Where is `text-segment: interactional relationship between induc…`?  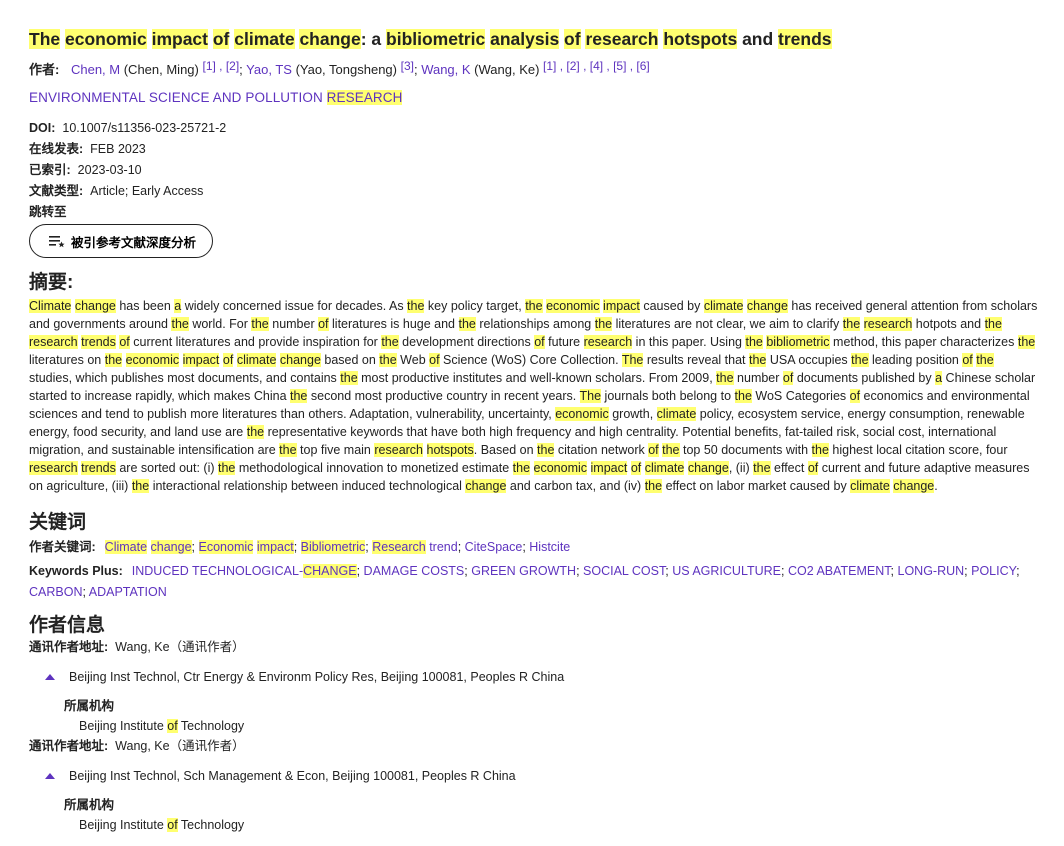 text-segment: interactional relationship between induc… is located at coordinates (307, 486).